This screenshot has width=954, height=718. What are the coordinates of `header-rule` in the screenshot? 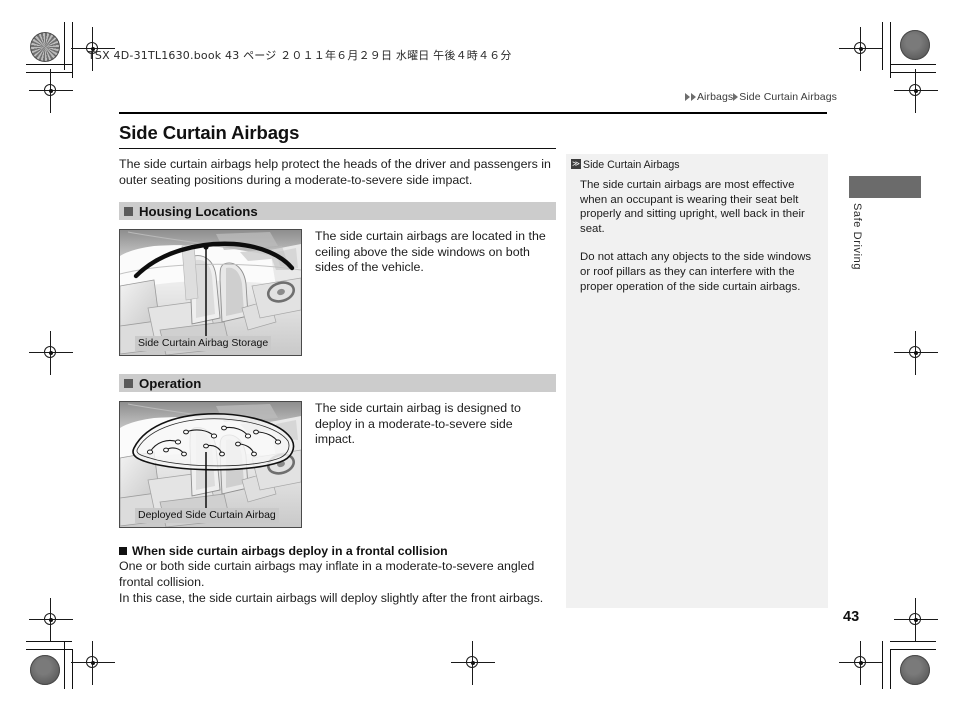 It's located at (473, 113).